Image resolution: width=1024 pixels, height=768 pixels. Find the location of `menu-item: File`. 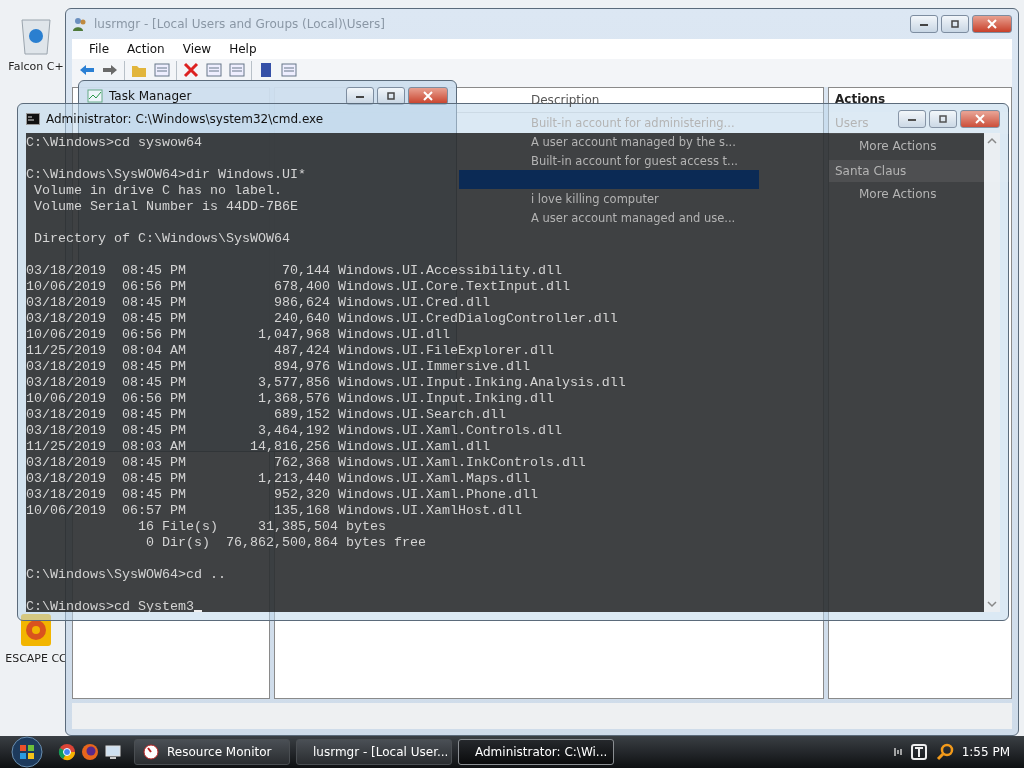

menu-item: File is located at coordinates (99, 49).